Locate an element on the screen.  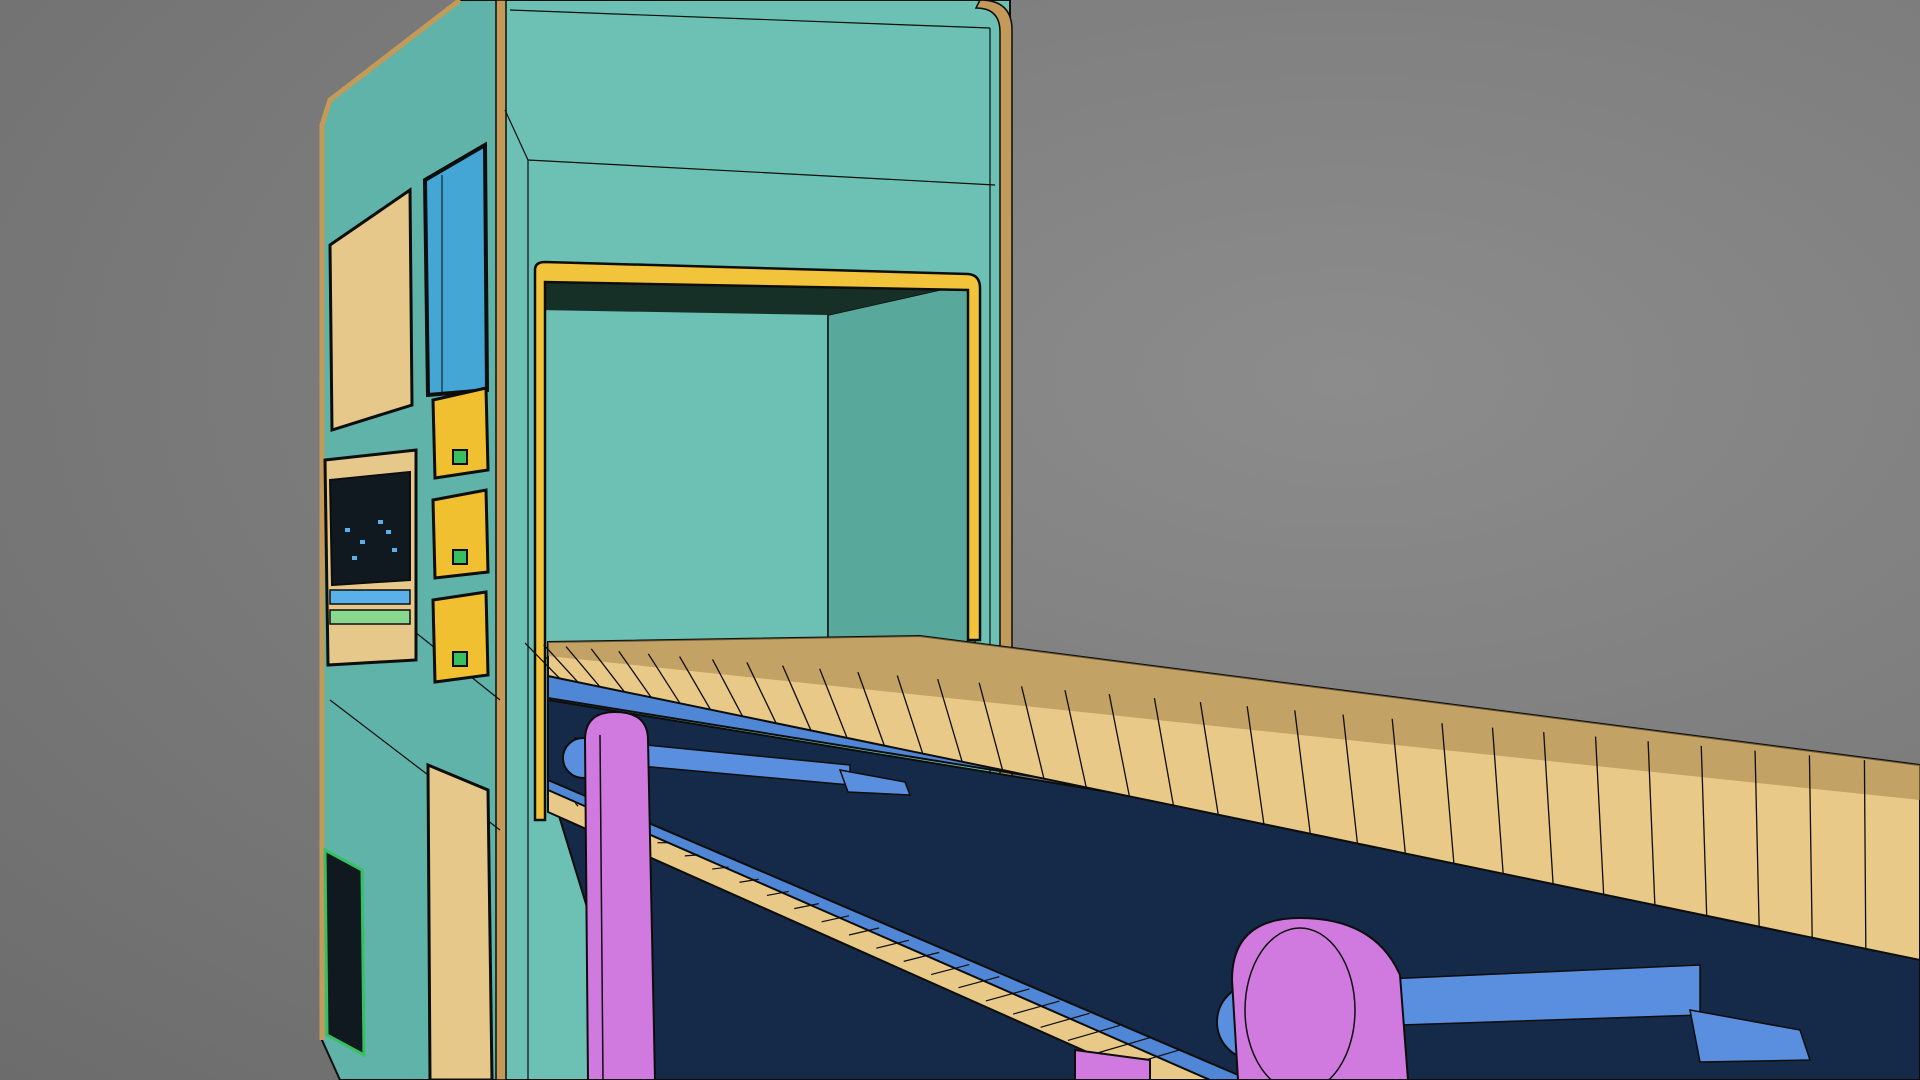
drawer-2-indicator is located at coordinates (460, 557).